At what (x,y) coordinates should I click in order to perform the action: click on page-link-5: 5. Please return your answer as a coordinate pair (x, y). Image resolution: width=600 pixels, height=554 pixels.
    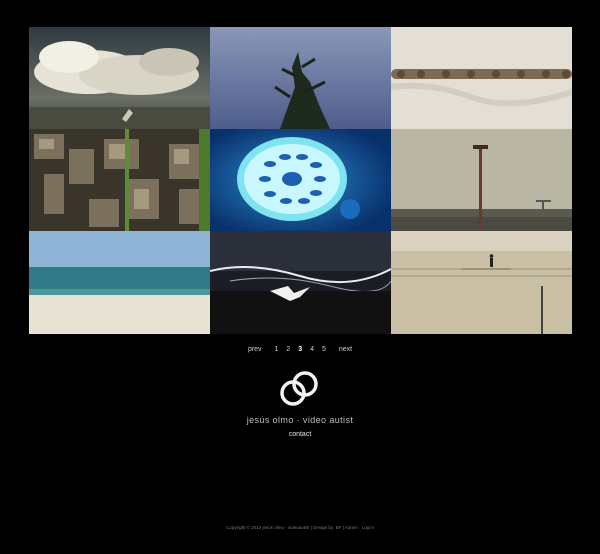
    Looking at the image, I should click on (324, 349).